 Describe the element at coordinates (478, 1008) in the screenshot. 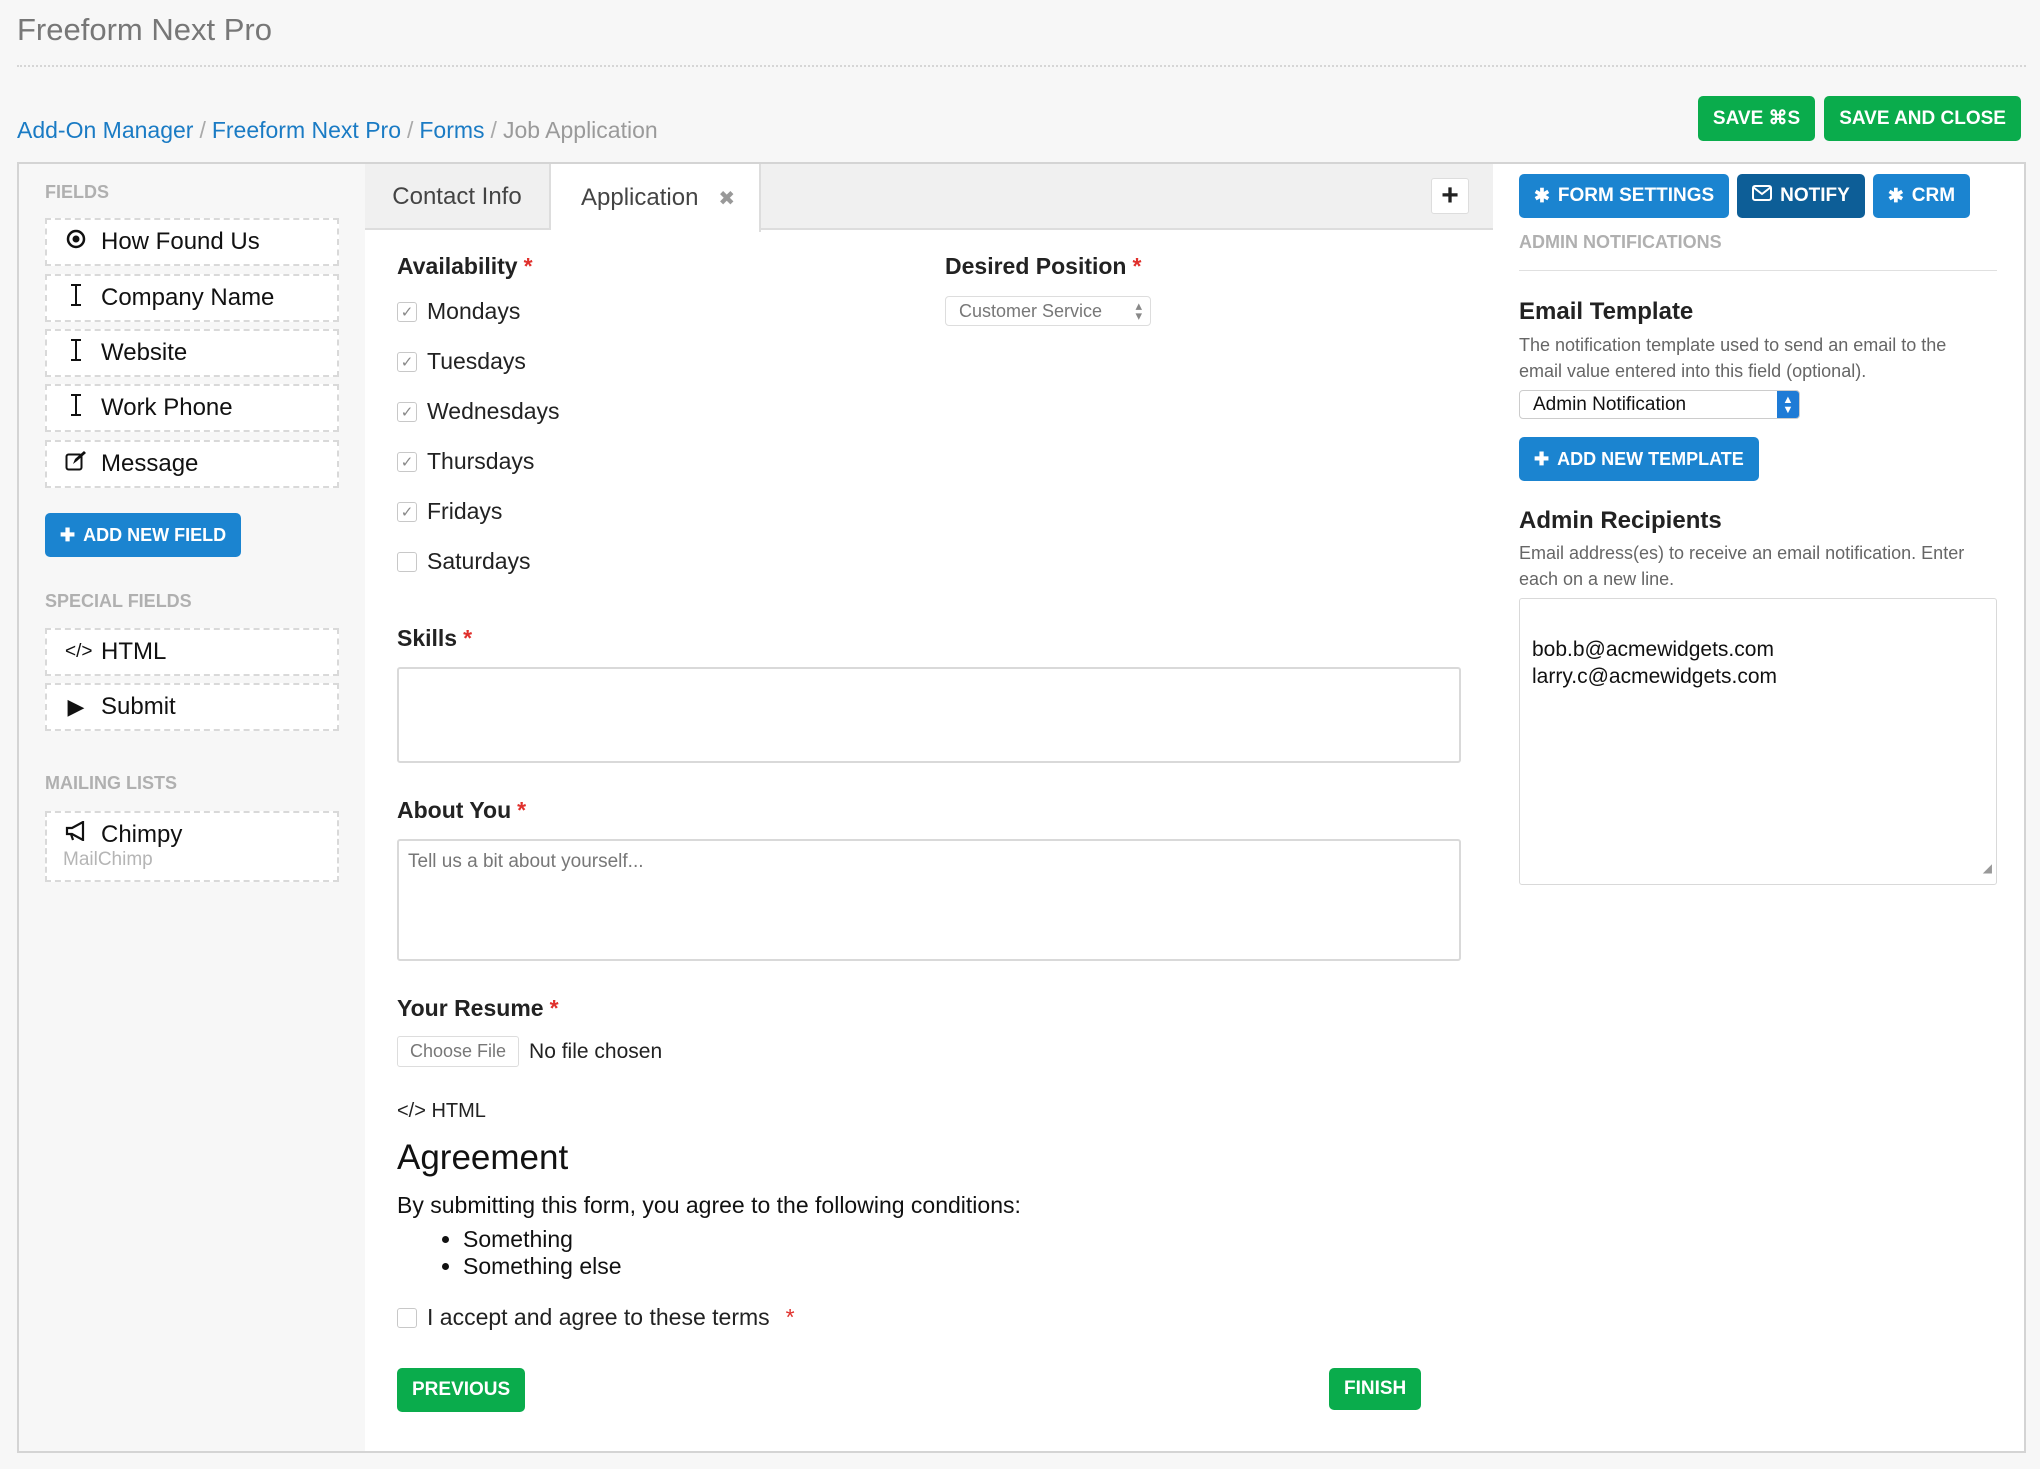

I see `resume-label: Your Resume *` at that location.